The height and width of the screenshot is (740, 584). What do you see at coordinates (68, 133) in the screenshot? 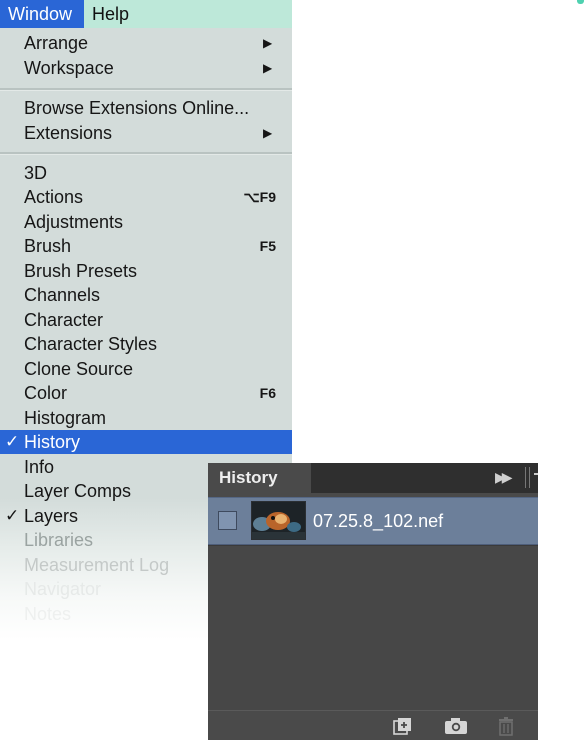
I see `menu-item-label: Extensions` at bounding box center [68, 133].